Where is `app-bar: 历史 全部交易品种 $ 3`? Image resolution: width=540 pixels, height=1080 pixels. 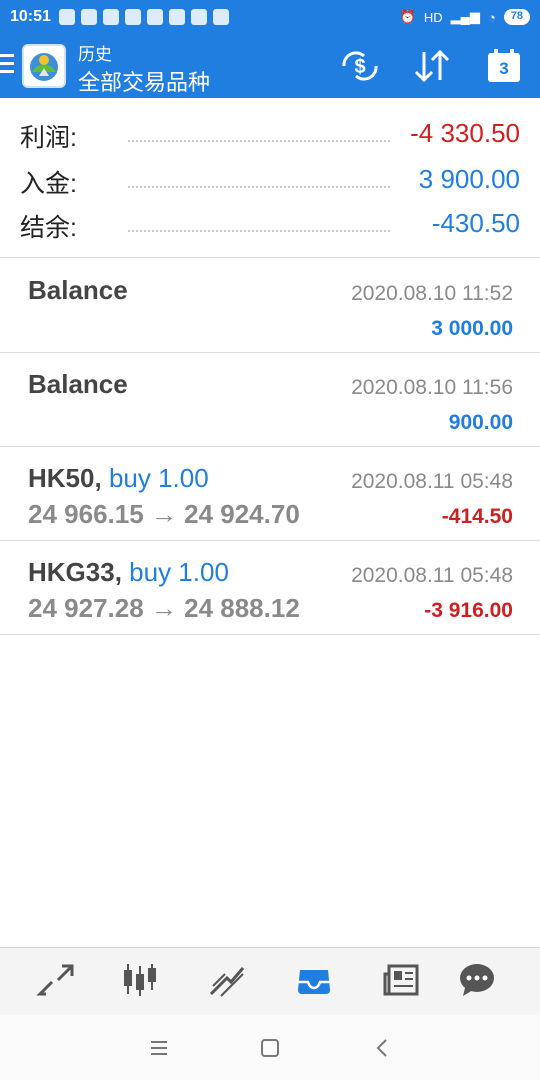 app-bar: 历史 全部交易品种 $ 3 is located at coordinates (270, 66).